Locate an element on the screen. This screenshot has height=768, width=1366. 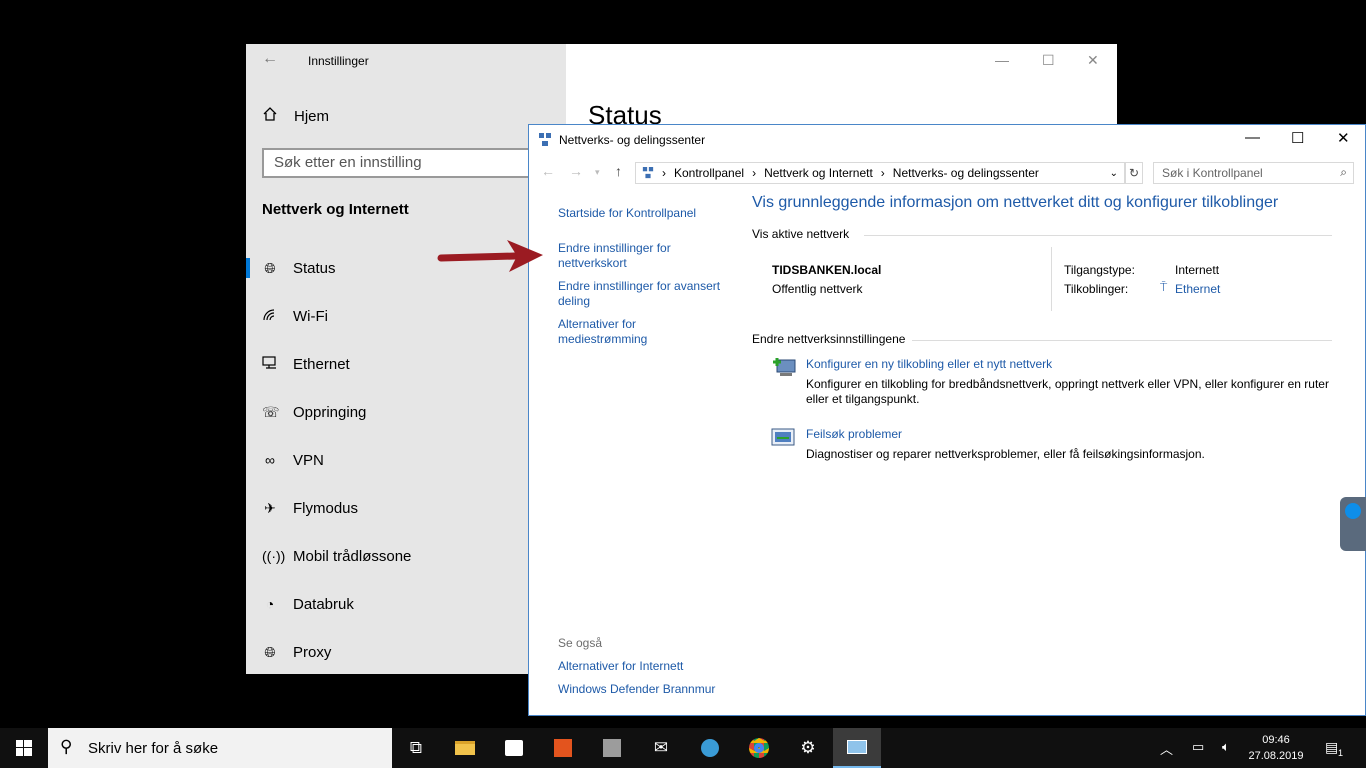
clock-date: 27.08.2019 is located at coordinates (1276, 756).